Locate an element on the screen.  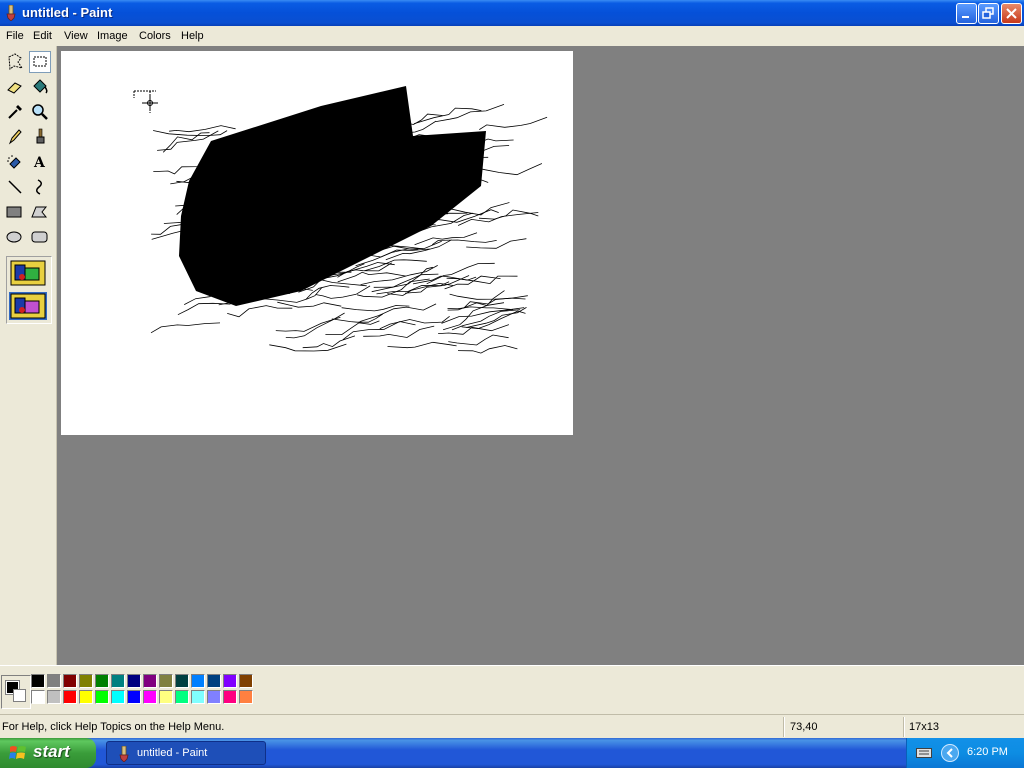
color-box is located at coordinates (512, 690).